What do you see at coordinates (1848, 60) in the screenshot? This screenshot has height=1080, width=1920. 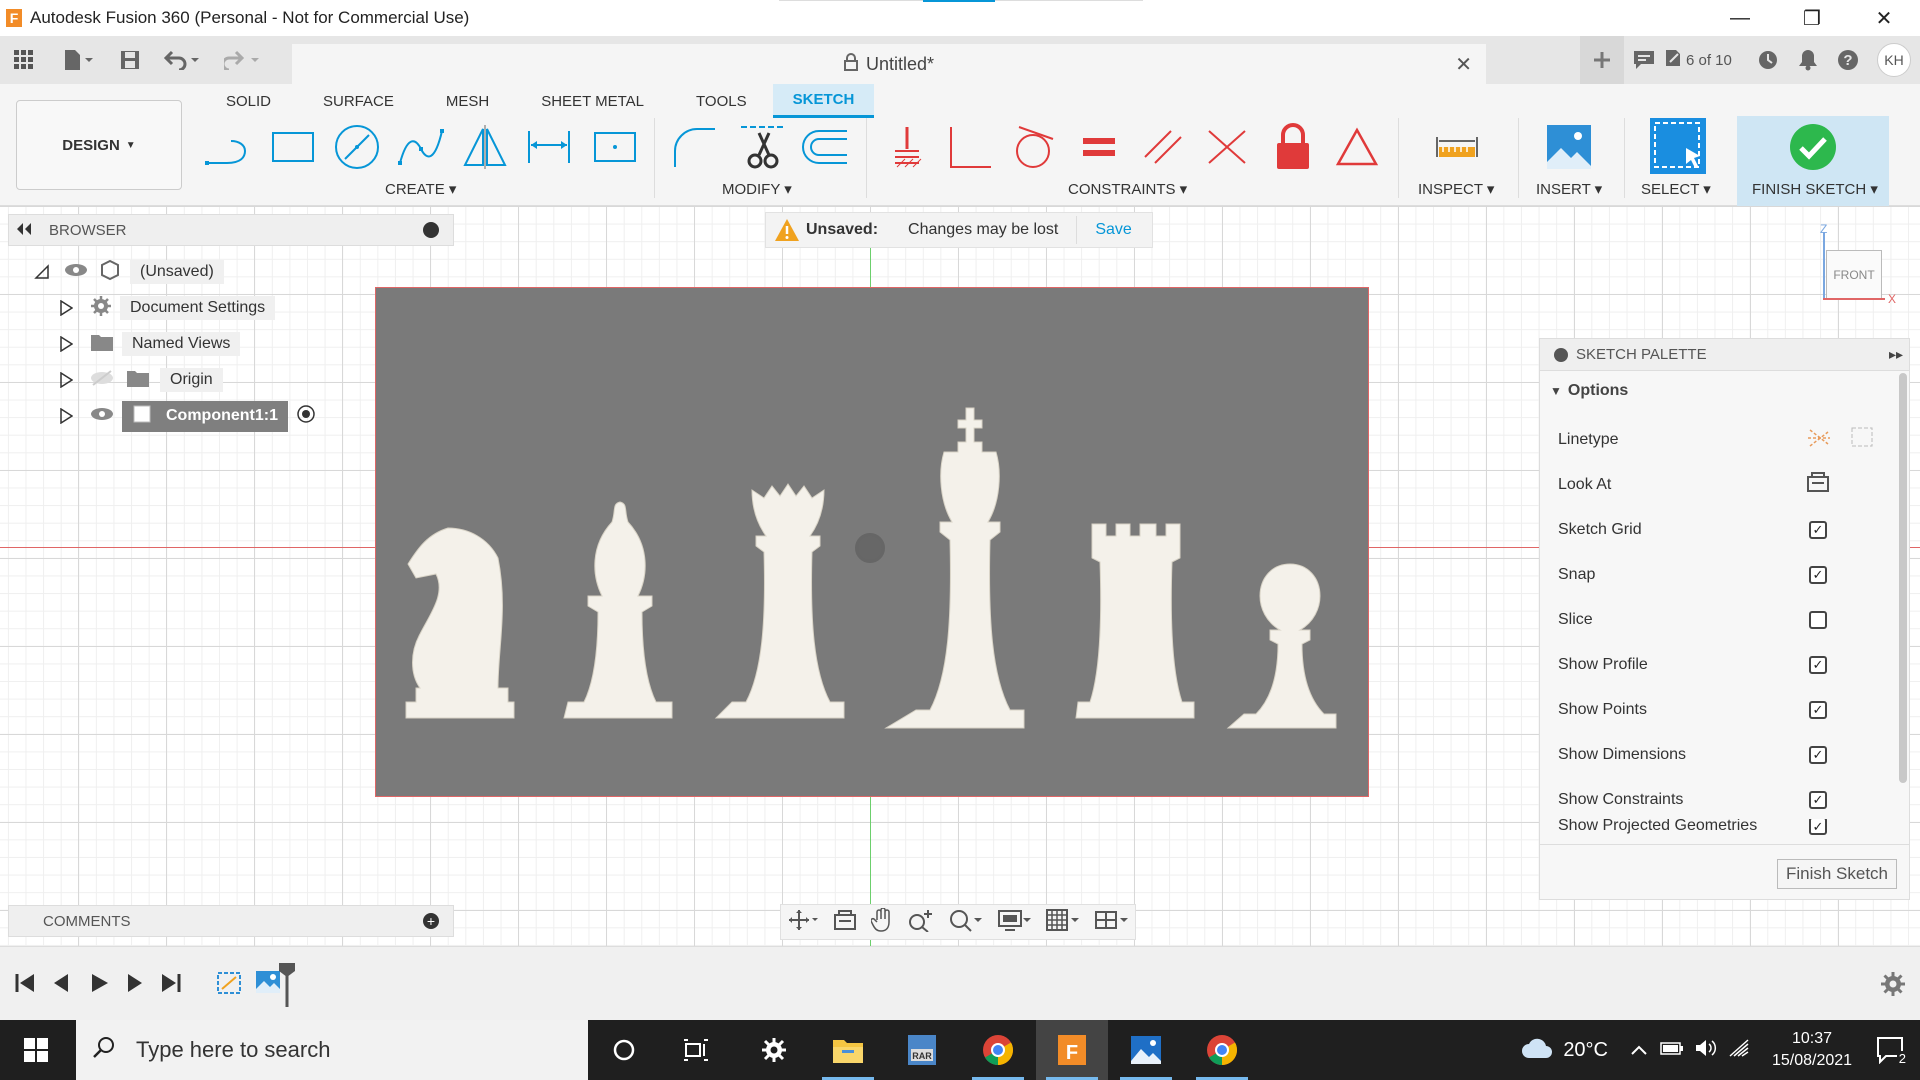 I see `help-icon: ?` at bounding box center [1848, 60].